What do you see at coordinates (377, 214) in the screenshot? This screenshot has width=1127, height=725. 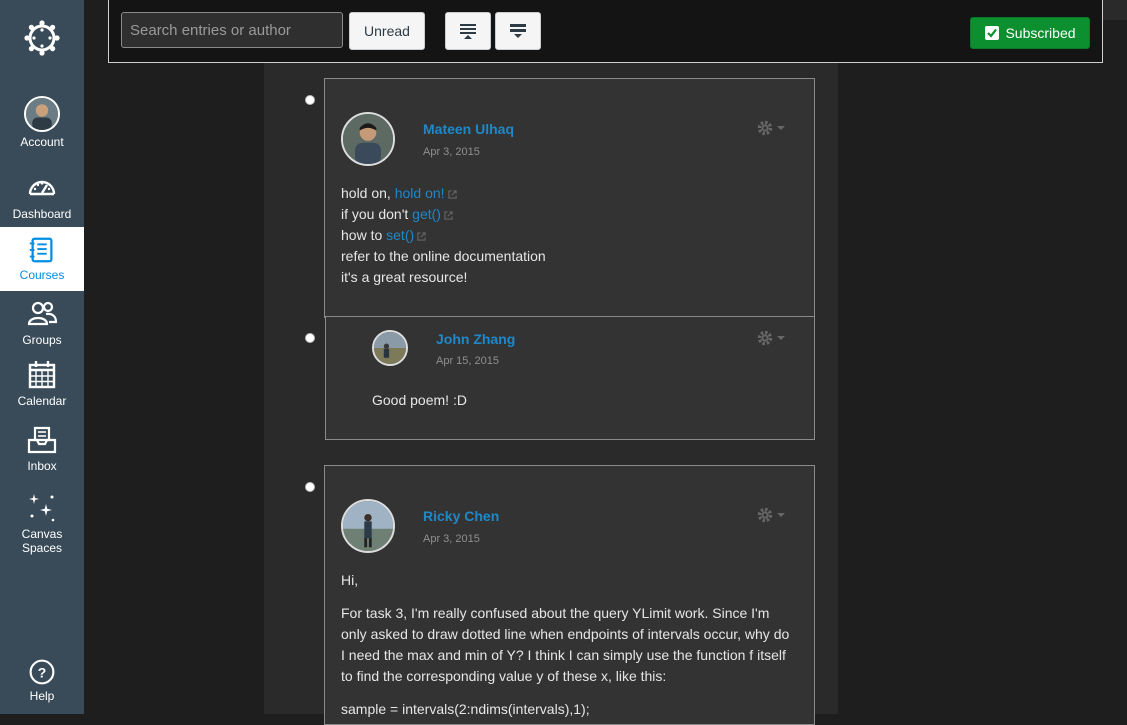 I see `message-text: if you don't` at bounding box center [377, 214].